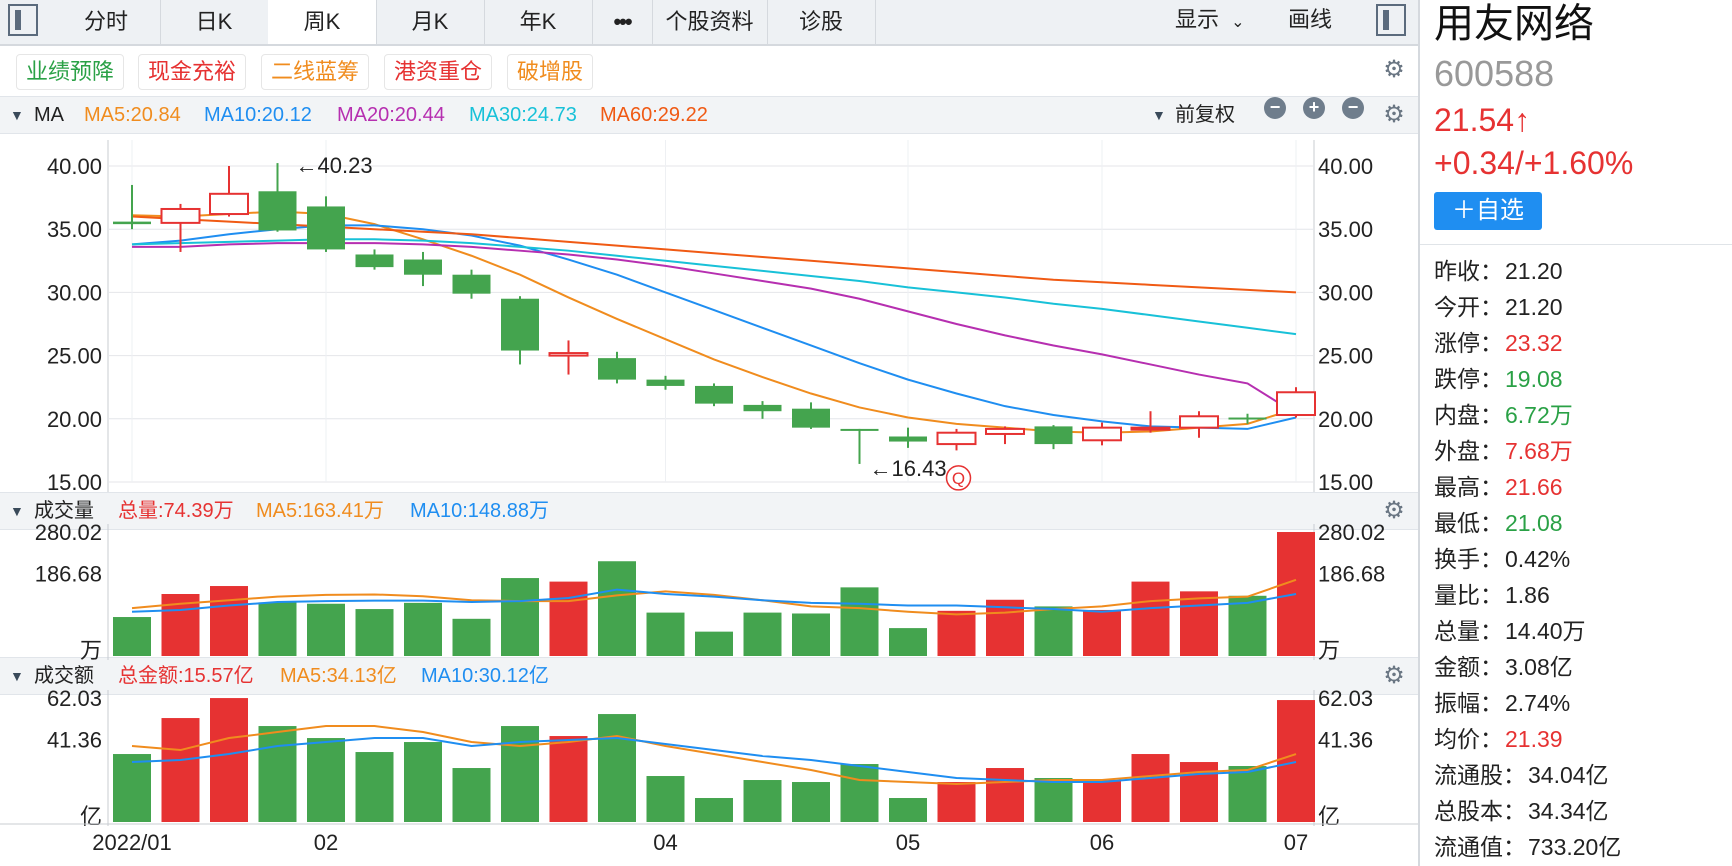  I want to click on add-watchlist-button: ＋自选, so click(1488, 211).